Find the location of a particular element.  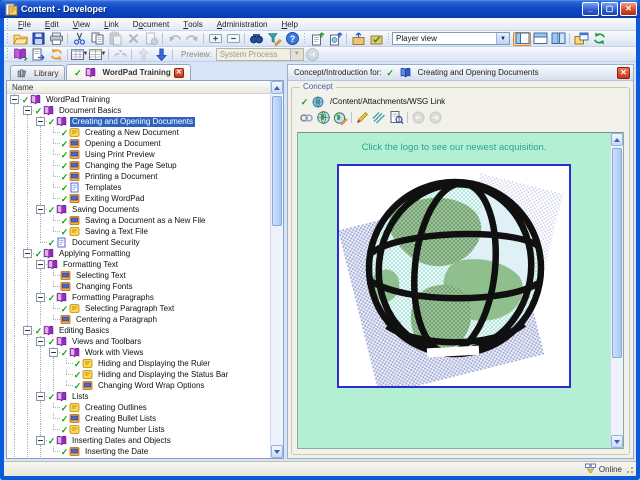

tree-item: ✓ Views and Toolbars is located at coordinates (138, 341).